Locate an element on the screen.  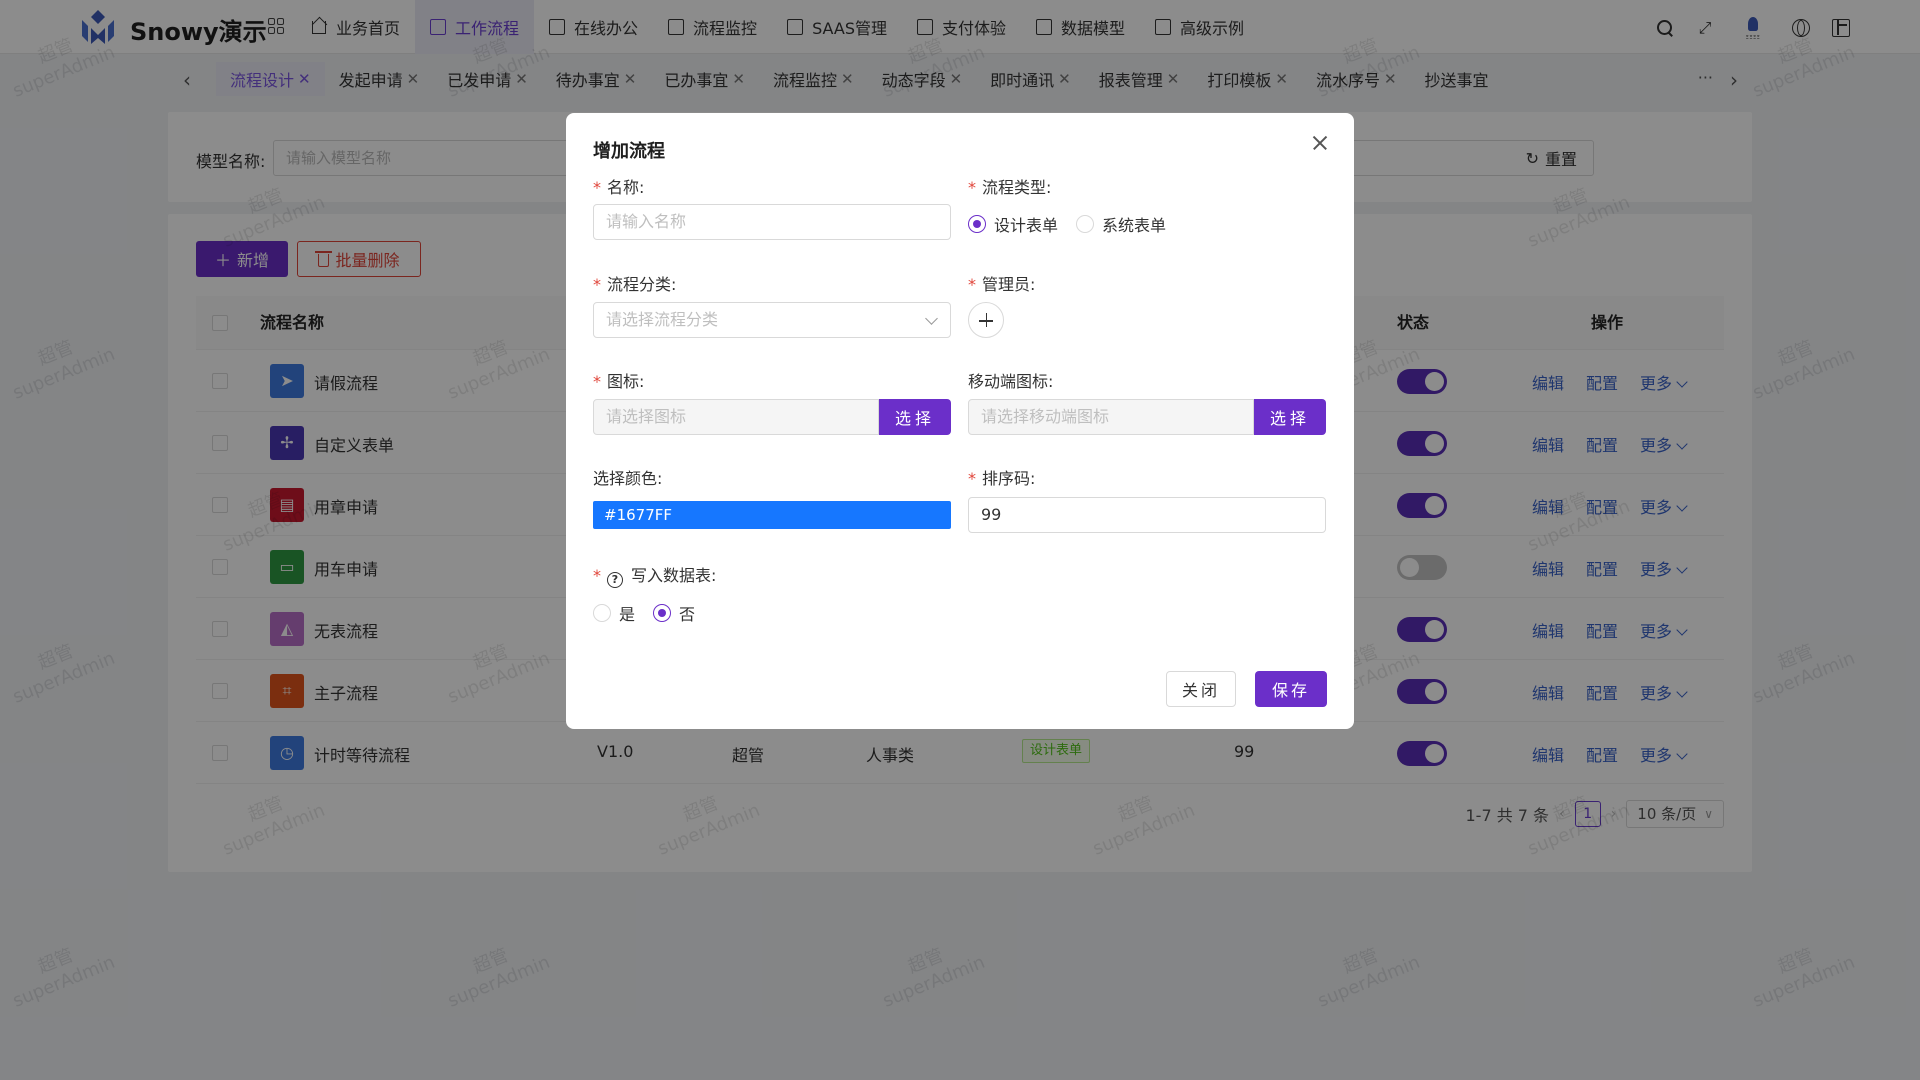
radio-yes: 是 is located at coordinates (614, 613).